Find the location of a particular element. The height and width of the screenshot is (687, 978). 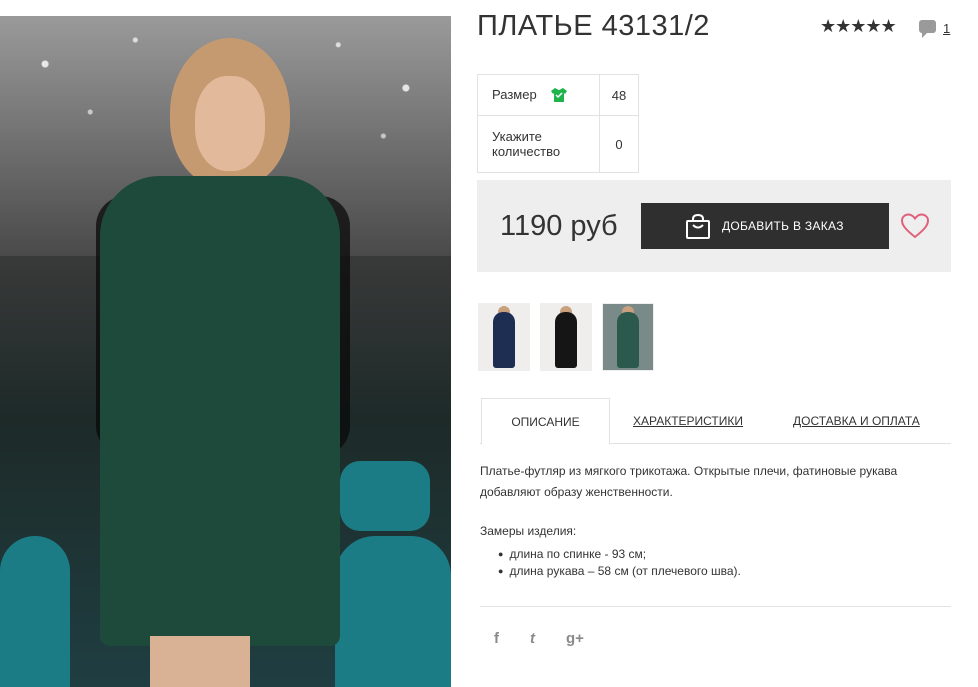

background-chair-back is located at coordinates (385, 496).